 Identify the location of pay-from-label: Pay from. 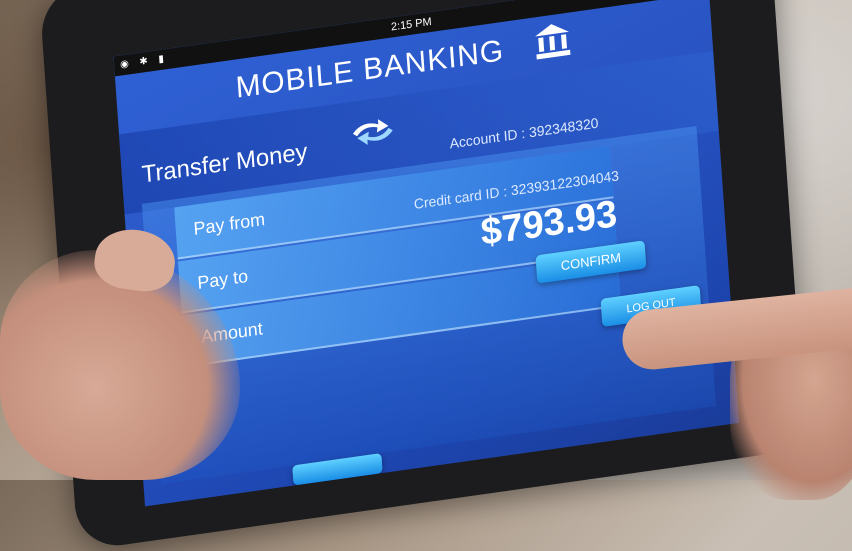
(229, 223).